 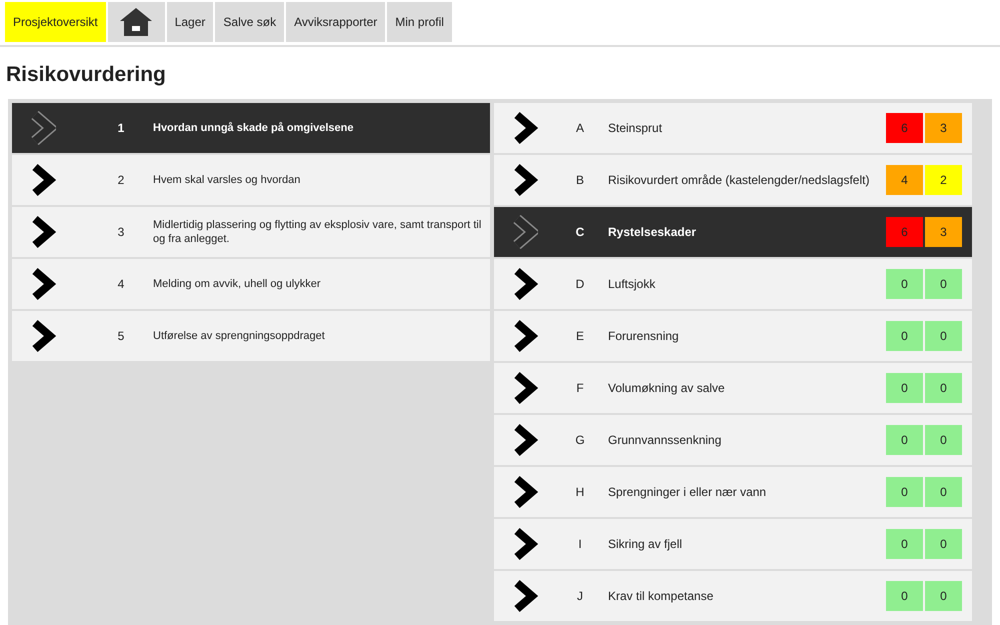 I want to click on category-label: Utførelse av sprengningsoppdraget, so click(x=239, y=335).